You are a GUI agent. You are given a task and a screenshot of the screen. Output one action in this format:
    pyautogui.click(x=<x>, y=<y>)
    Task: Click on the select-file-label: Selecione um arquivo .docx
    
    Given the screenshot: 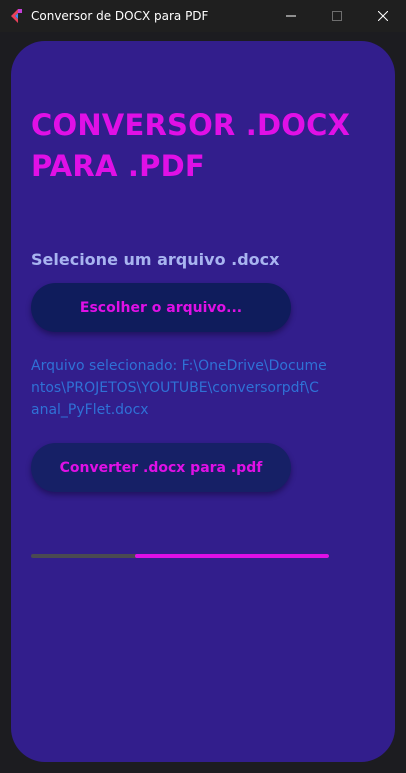 What is the action you would take?
    pyautogui.click(x=155, y=259)
    